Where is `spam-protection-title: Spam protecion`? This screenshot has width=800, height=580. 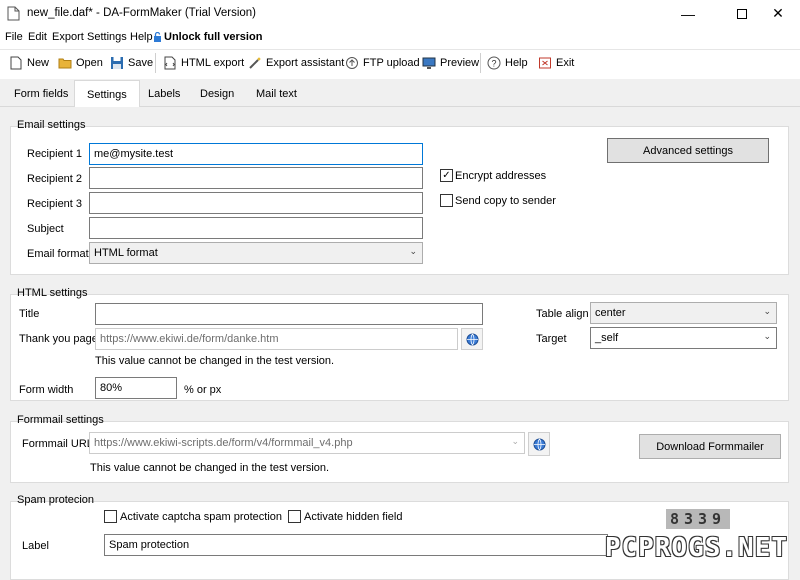 spam-protection-title: Spam protecion is located at coordinates (56, 500).